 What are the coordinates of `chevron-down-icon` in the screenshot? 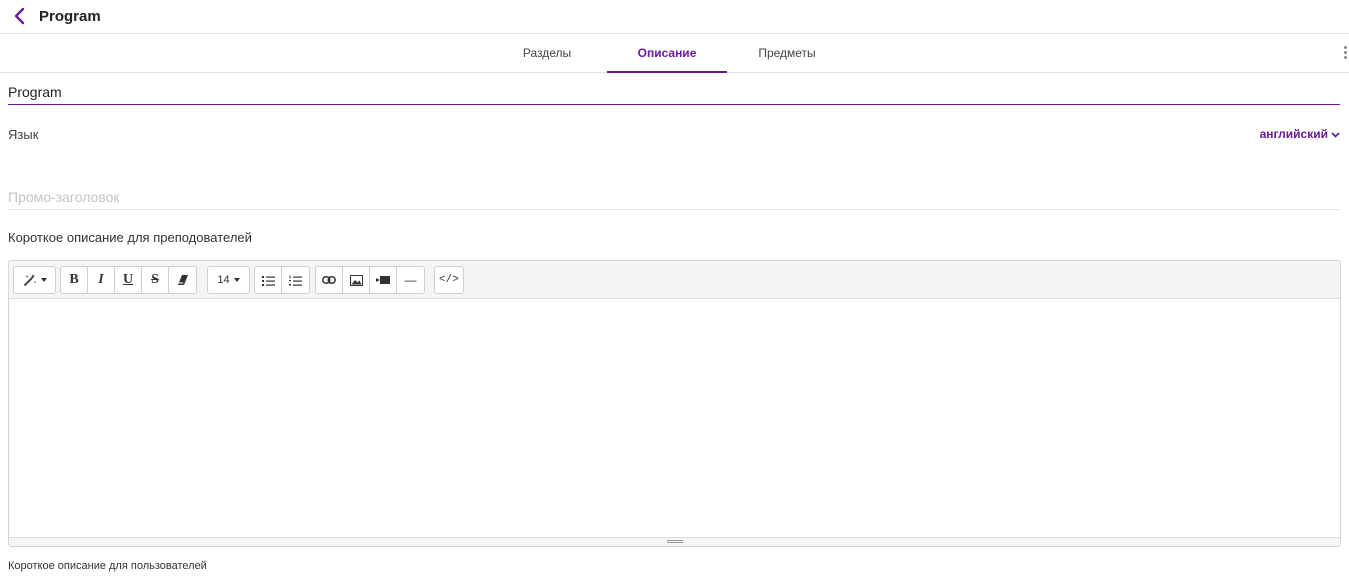 It's located at (1335, 135).